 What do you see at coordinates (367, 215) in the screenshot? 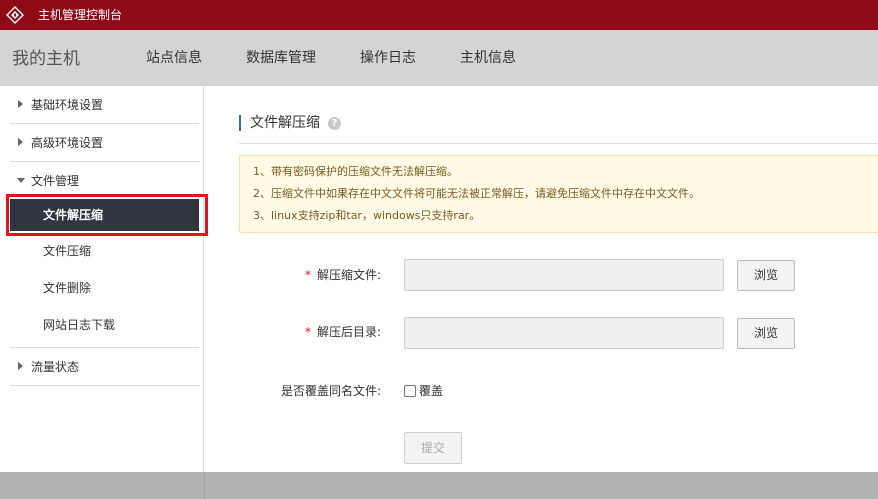
I see `notice-line: 3、linux支持zip和tar，windows只支持rar。` at bounding box center [367, 215].